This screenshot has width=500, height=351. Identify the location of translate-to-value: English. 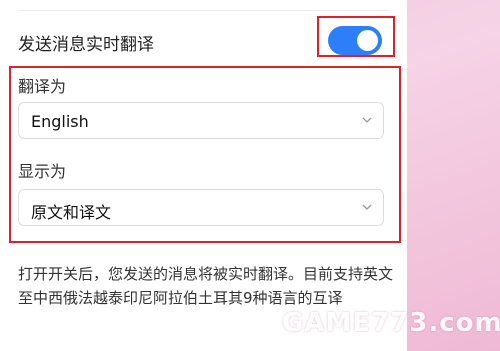
(60, 121).